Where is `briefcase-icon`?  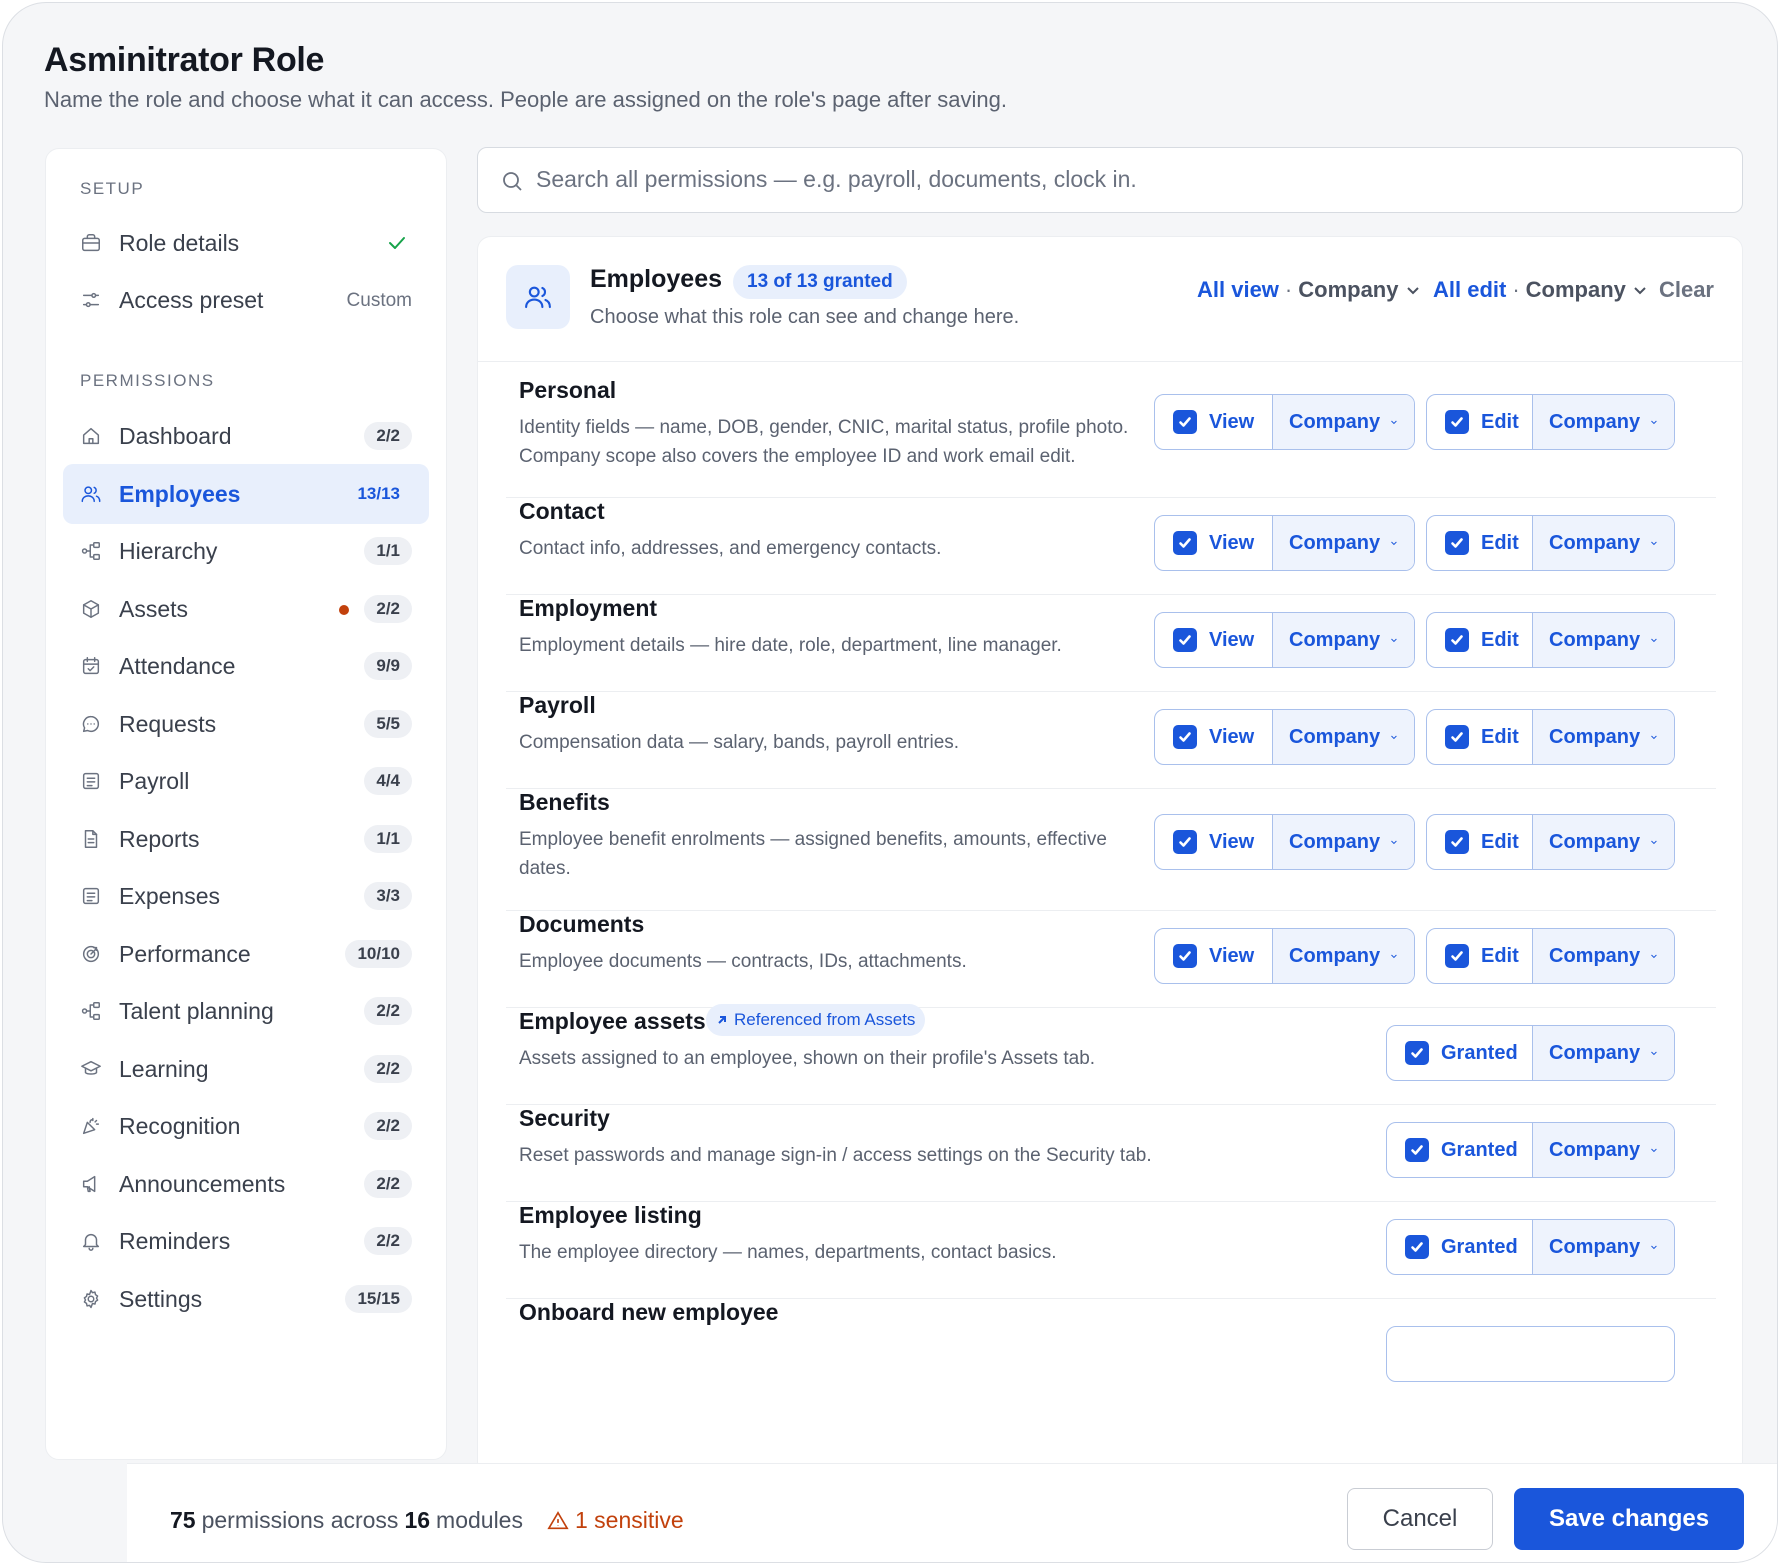
briefcase-icon is located at coordinates (91, 243).